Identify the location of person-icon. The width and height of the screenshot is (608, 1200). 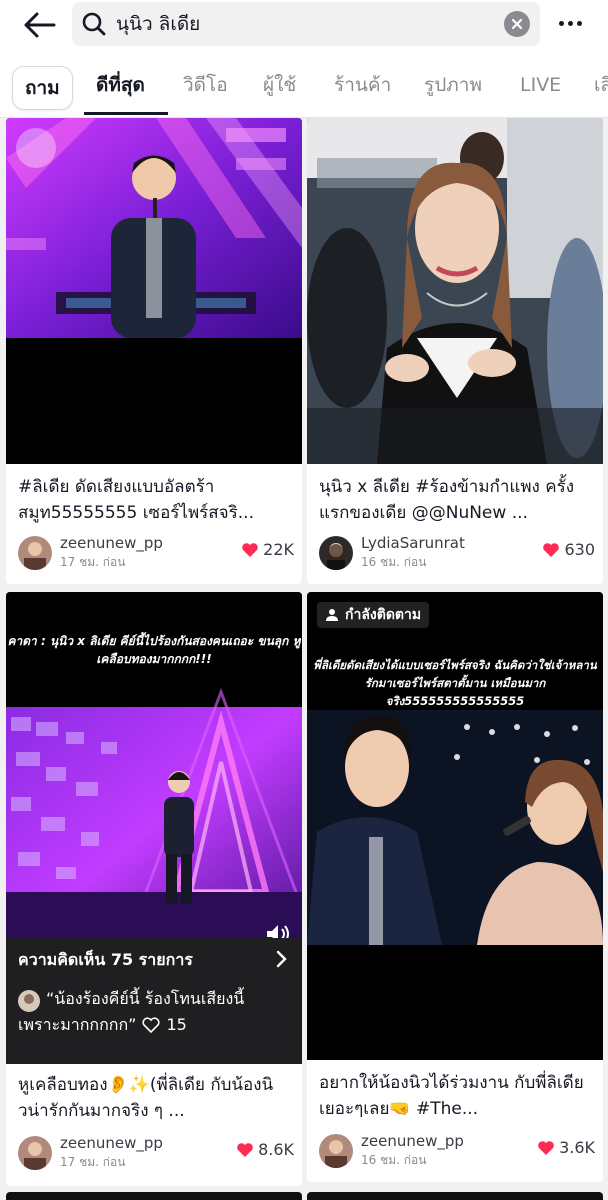
(332, 615).